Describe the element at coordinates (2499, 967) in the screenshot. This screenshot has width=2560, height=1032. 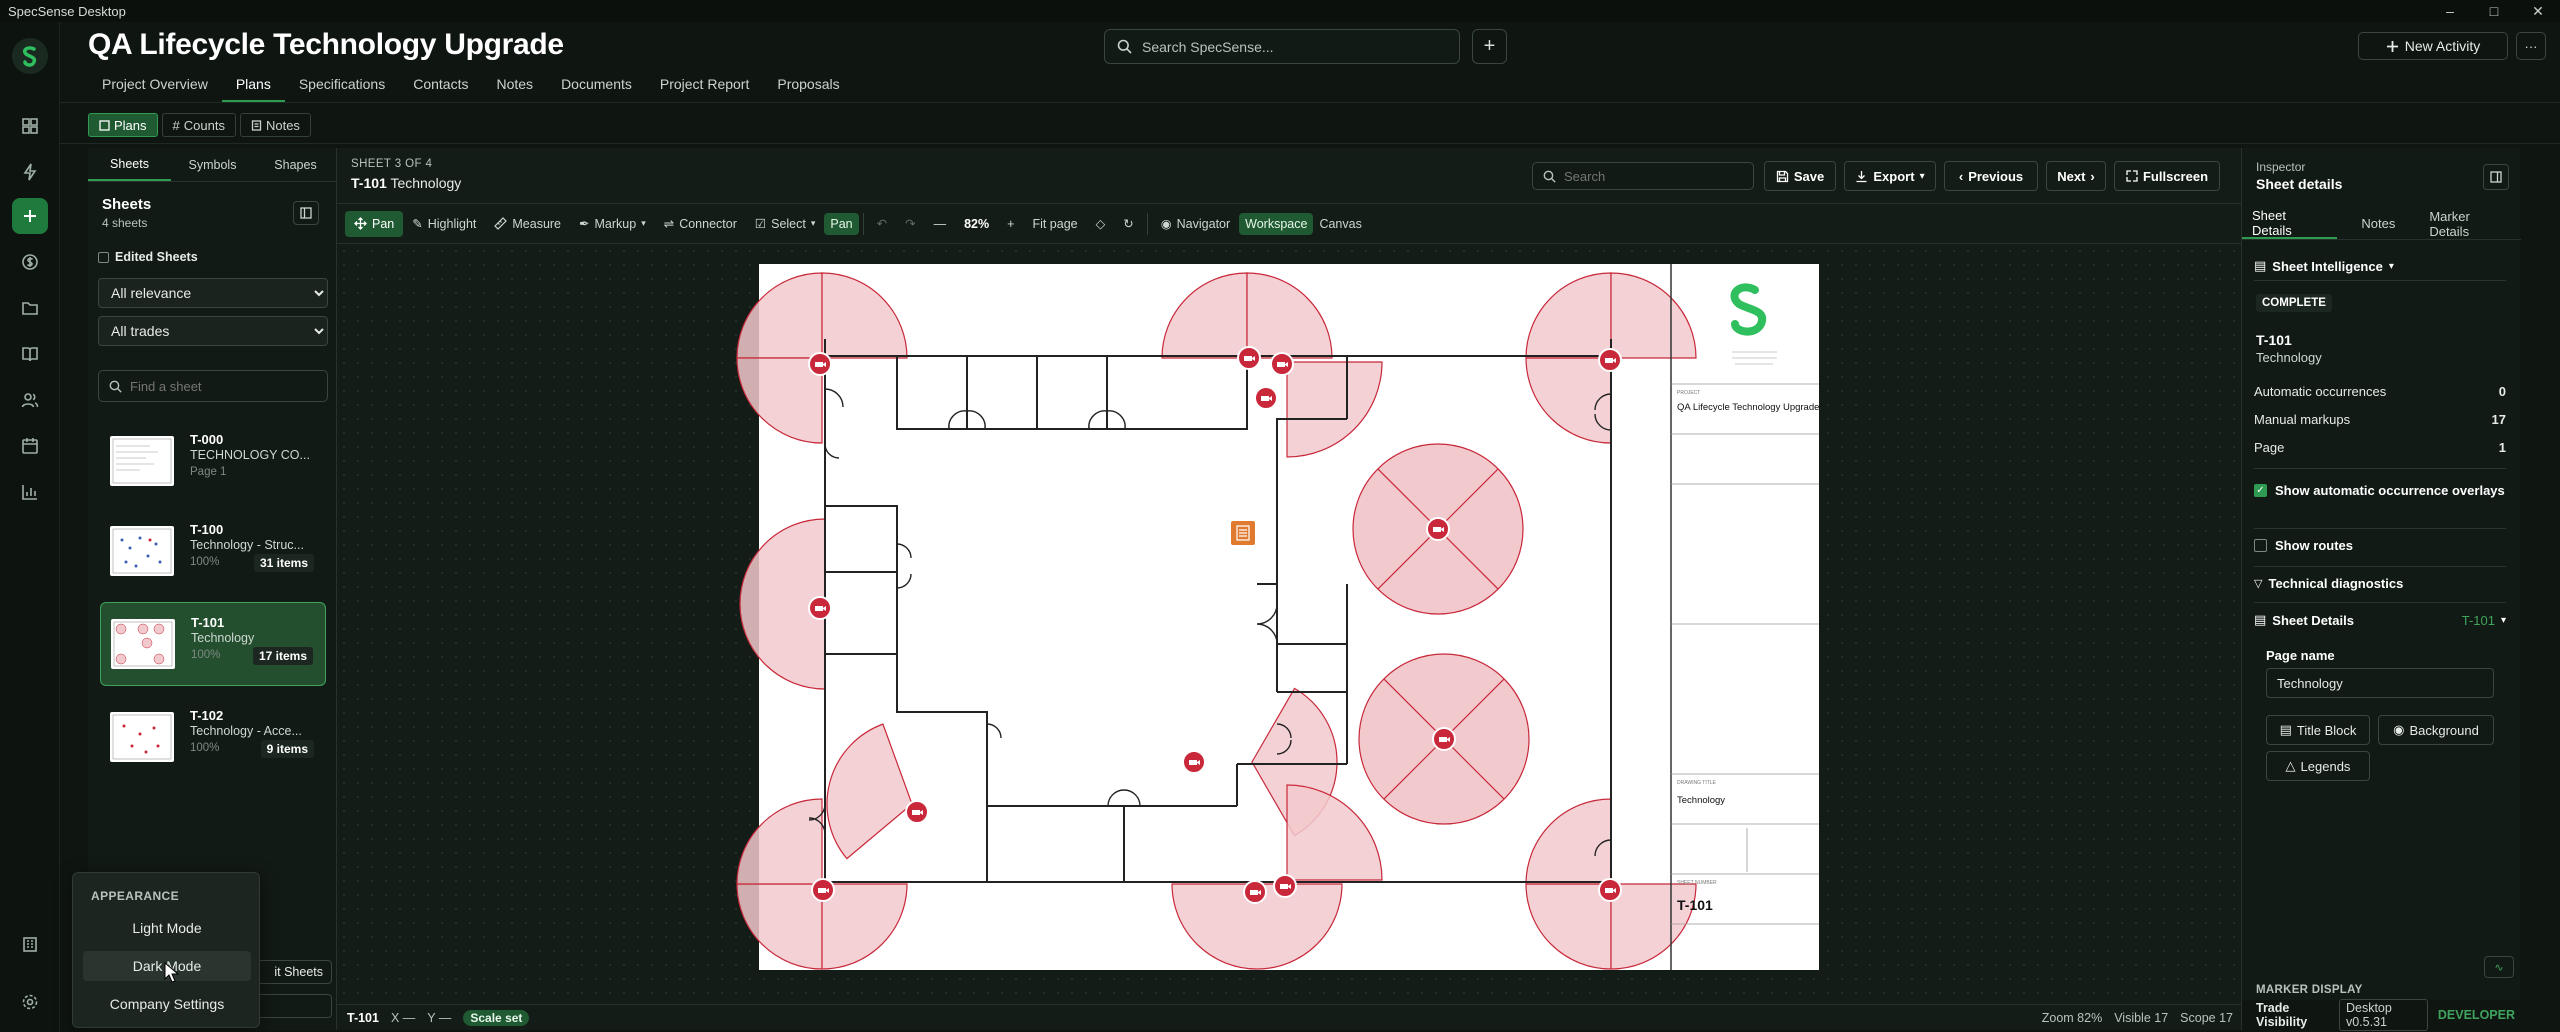
I see `activity-graph-icon: ∿` at that location.